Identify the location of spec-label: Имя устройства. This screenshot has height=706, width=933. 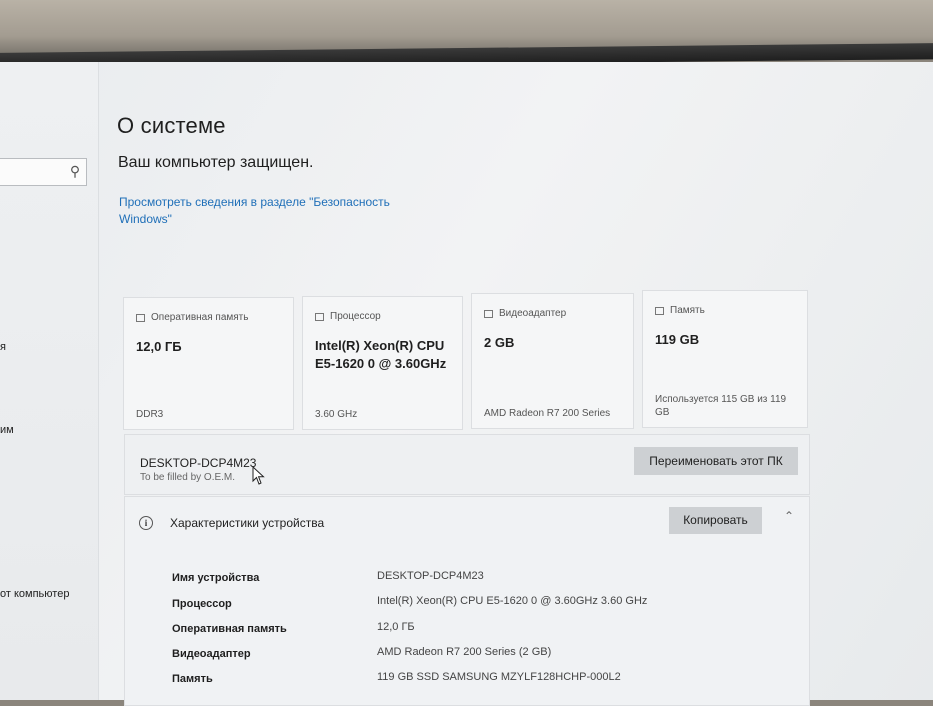
(216, 578).